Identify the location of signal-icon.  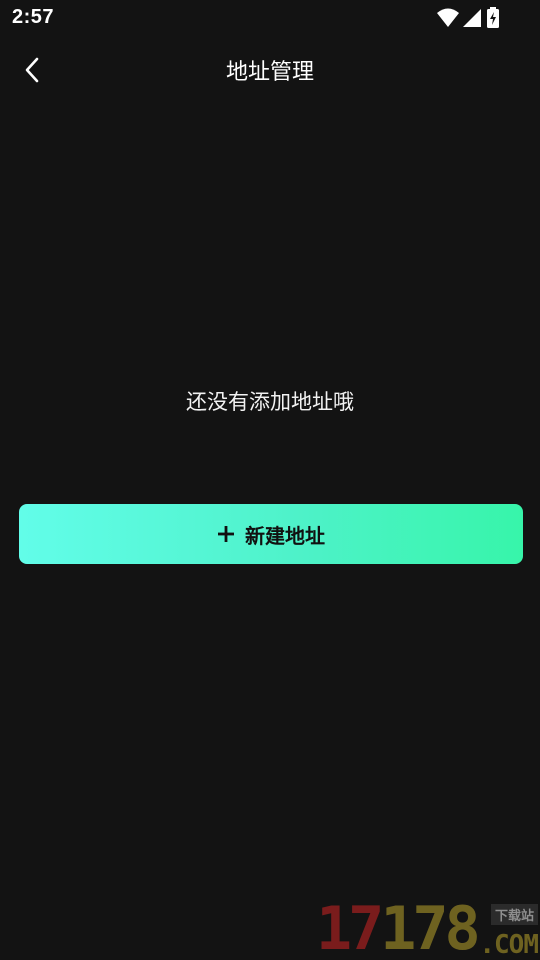
(472, 18).